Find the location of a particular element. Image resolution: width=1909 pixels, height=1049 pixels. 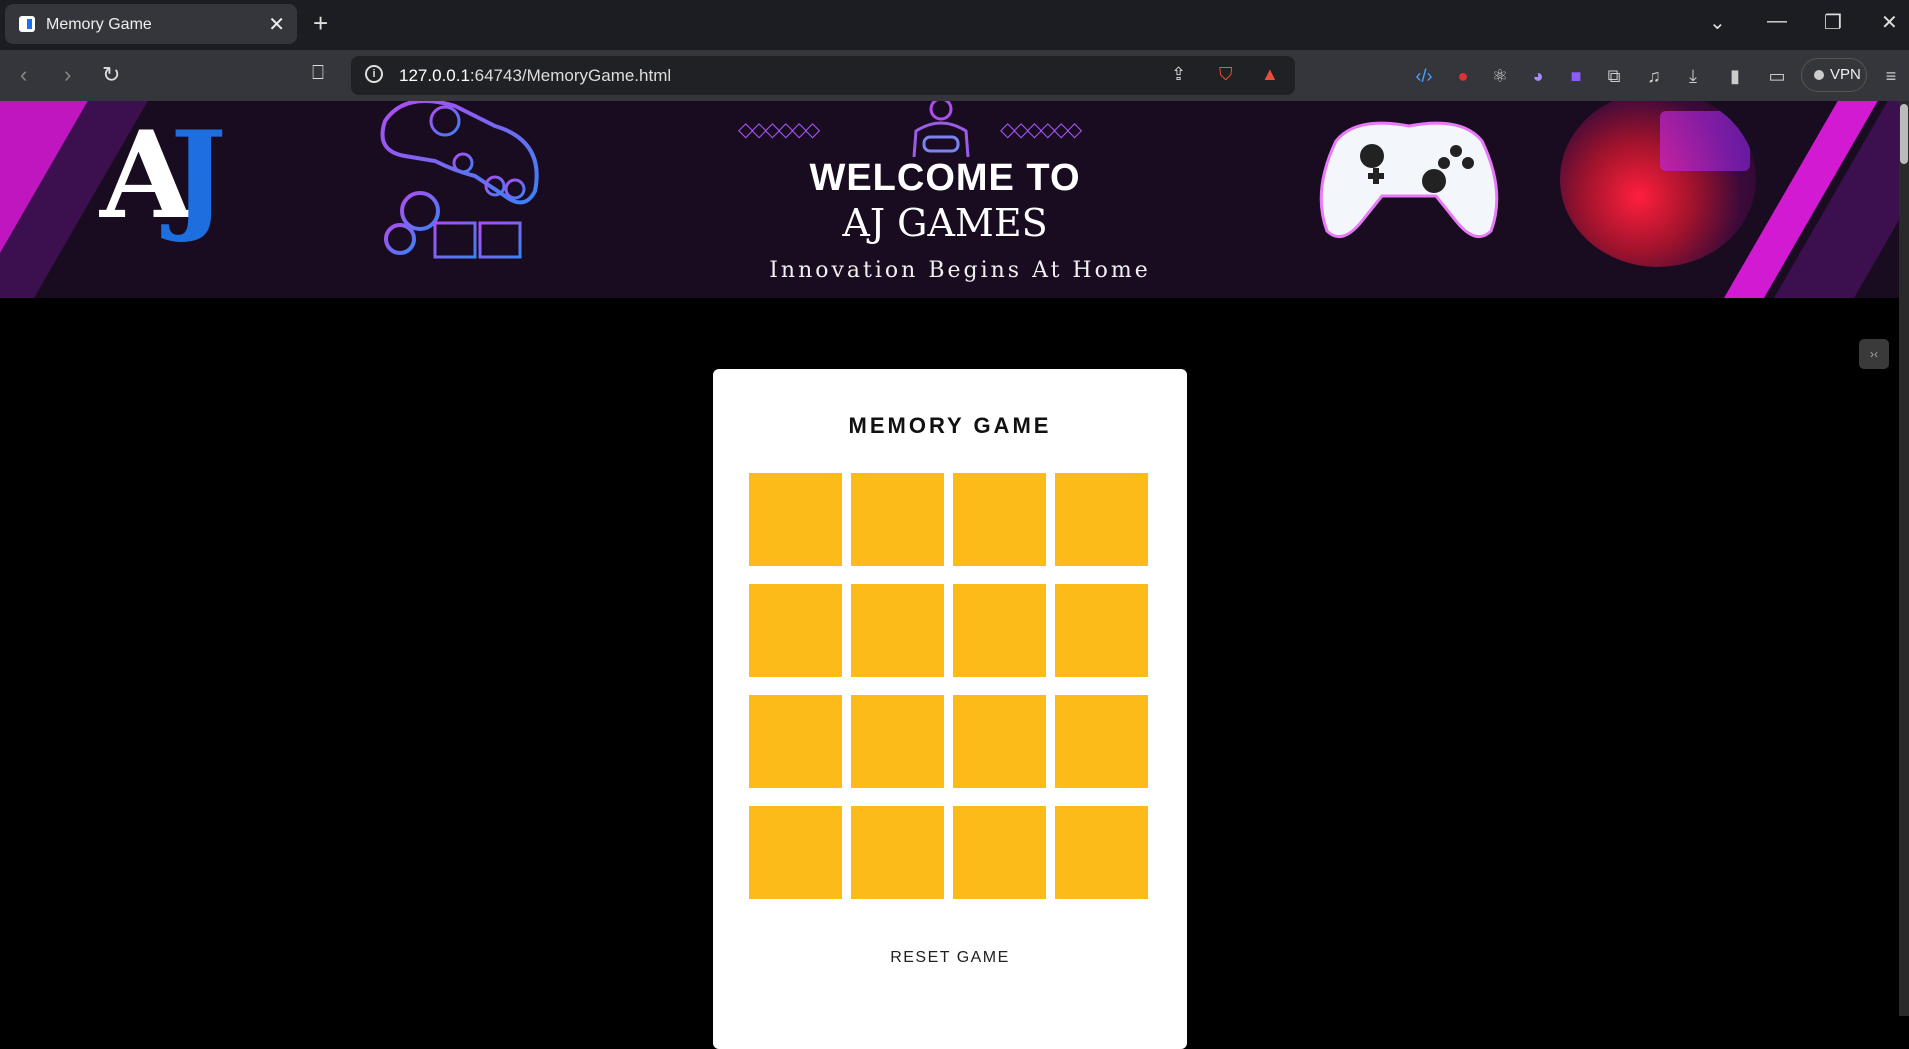

brave-shields-icon: ⛉ is located at coordinates (1226, 74).